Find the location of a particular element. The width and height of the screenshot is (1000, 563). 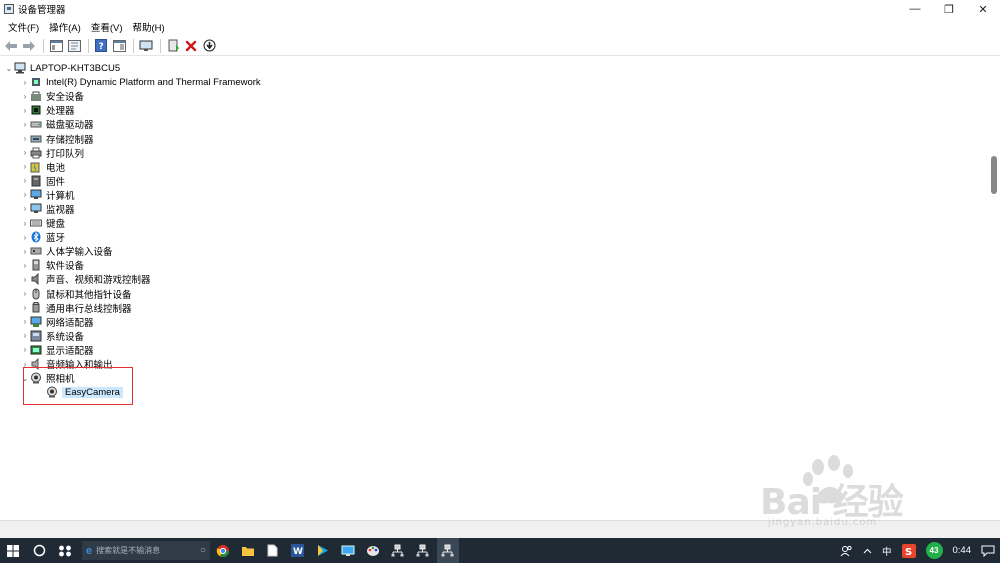

sogou-ime-icon: S is located at coordinates (909, 550).